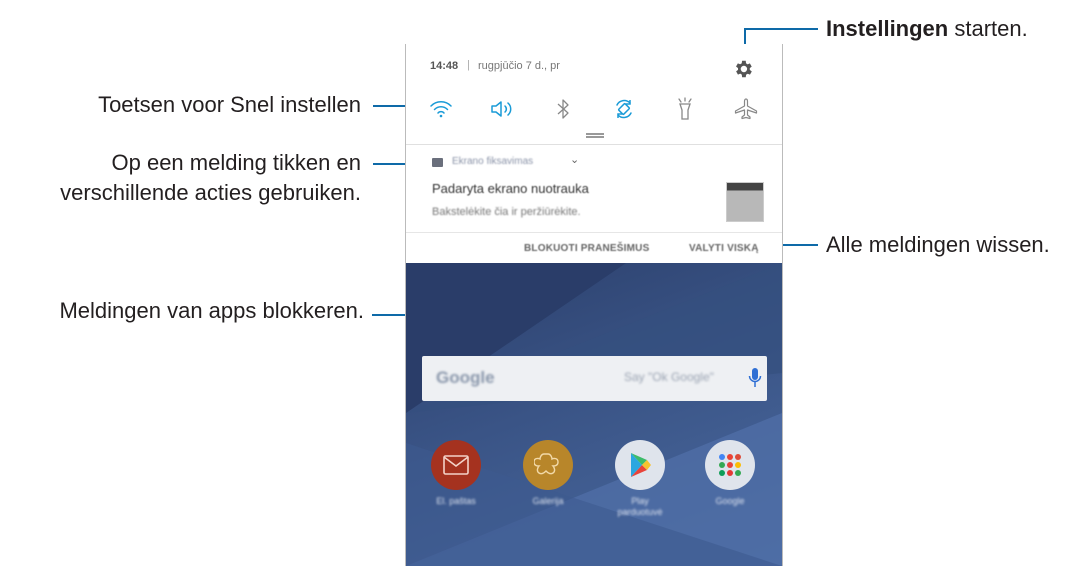 The image size is (1091, 566). Describe the element at coordinates (685, 109) in the screenshot. I see `flashlight-icon` at that location.